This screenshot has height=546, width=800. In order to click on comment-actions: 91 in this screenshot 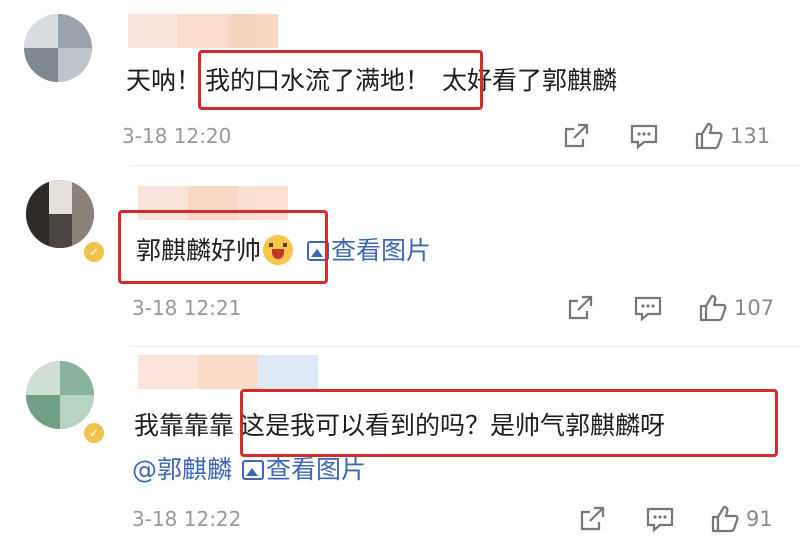, I will do `click(674, 519)`.